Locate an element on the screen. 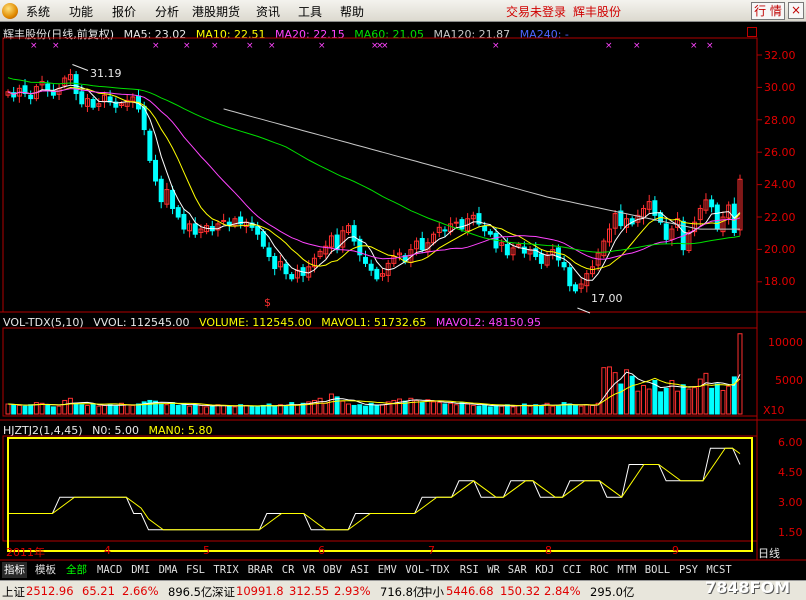  zx-label: 中小 is located at coordinates (432, 592).